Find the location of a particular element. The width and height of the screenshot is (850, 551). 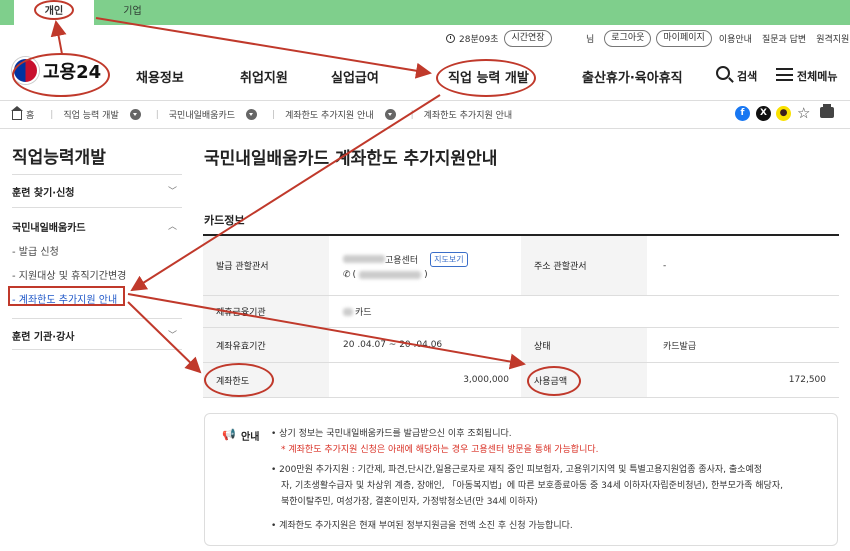

breadcrumb-divider is located at coordinates (425, 128).